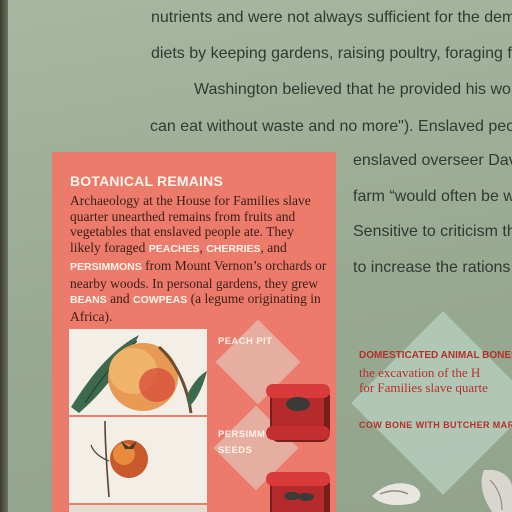  Describe the element at coordinates (298, 413) in the screenshot. I see `peach-pit-specimen-reel` at that location.